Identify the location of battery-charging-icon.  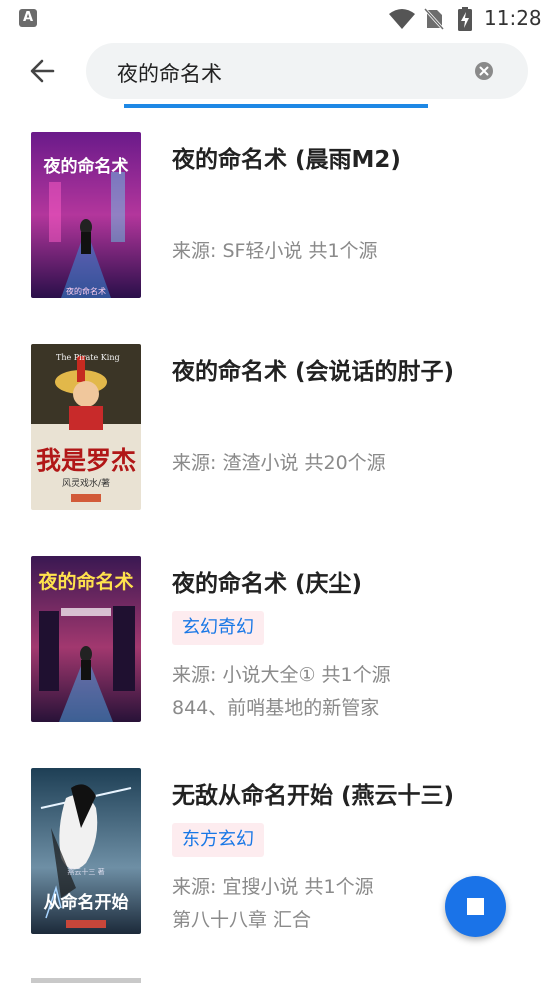
(465, 19).